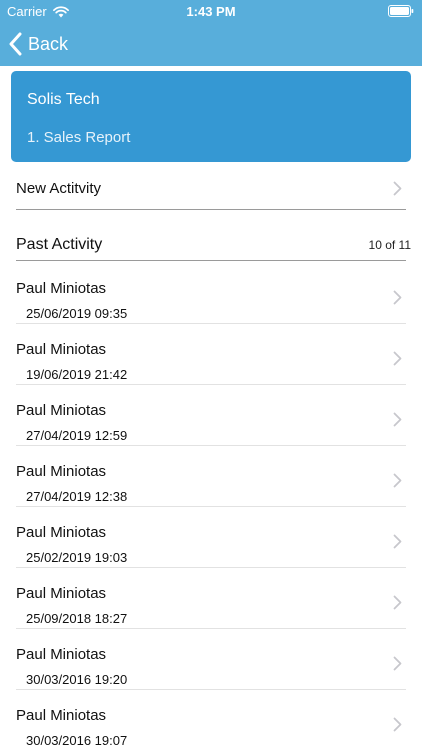  I want to click on past-activity-title: Past Activity, so click(59, 244).